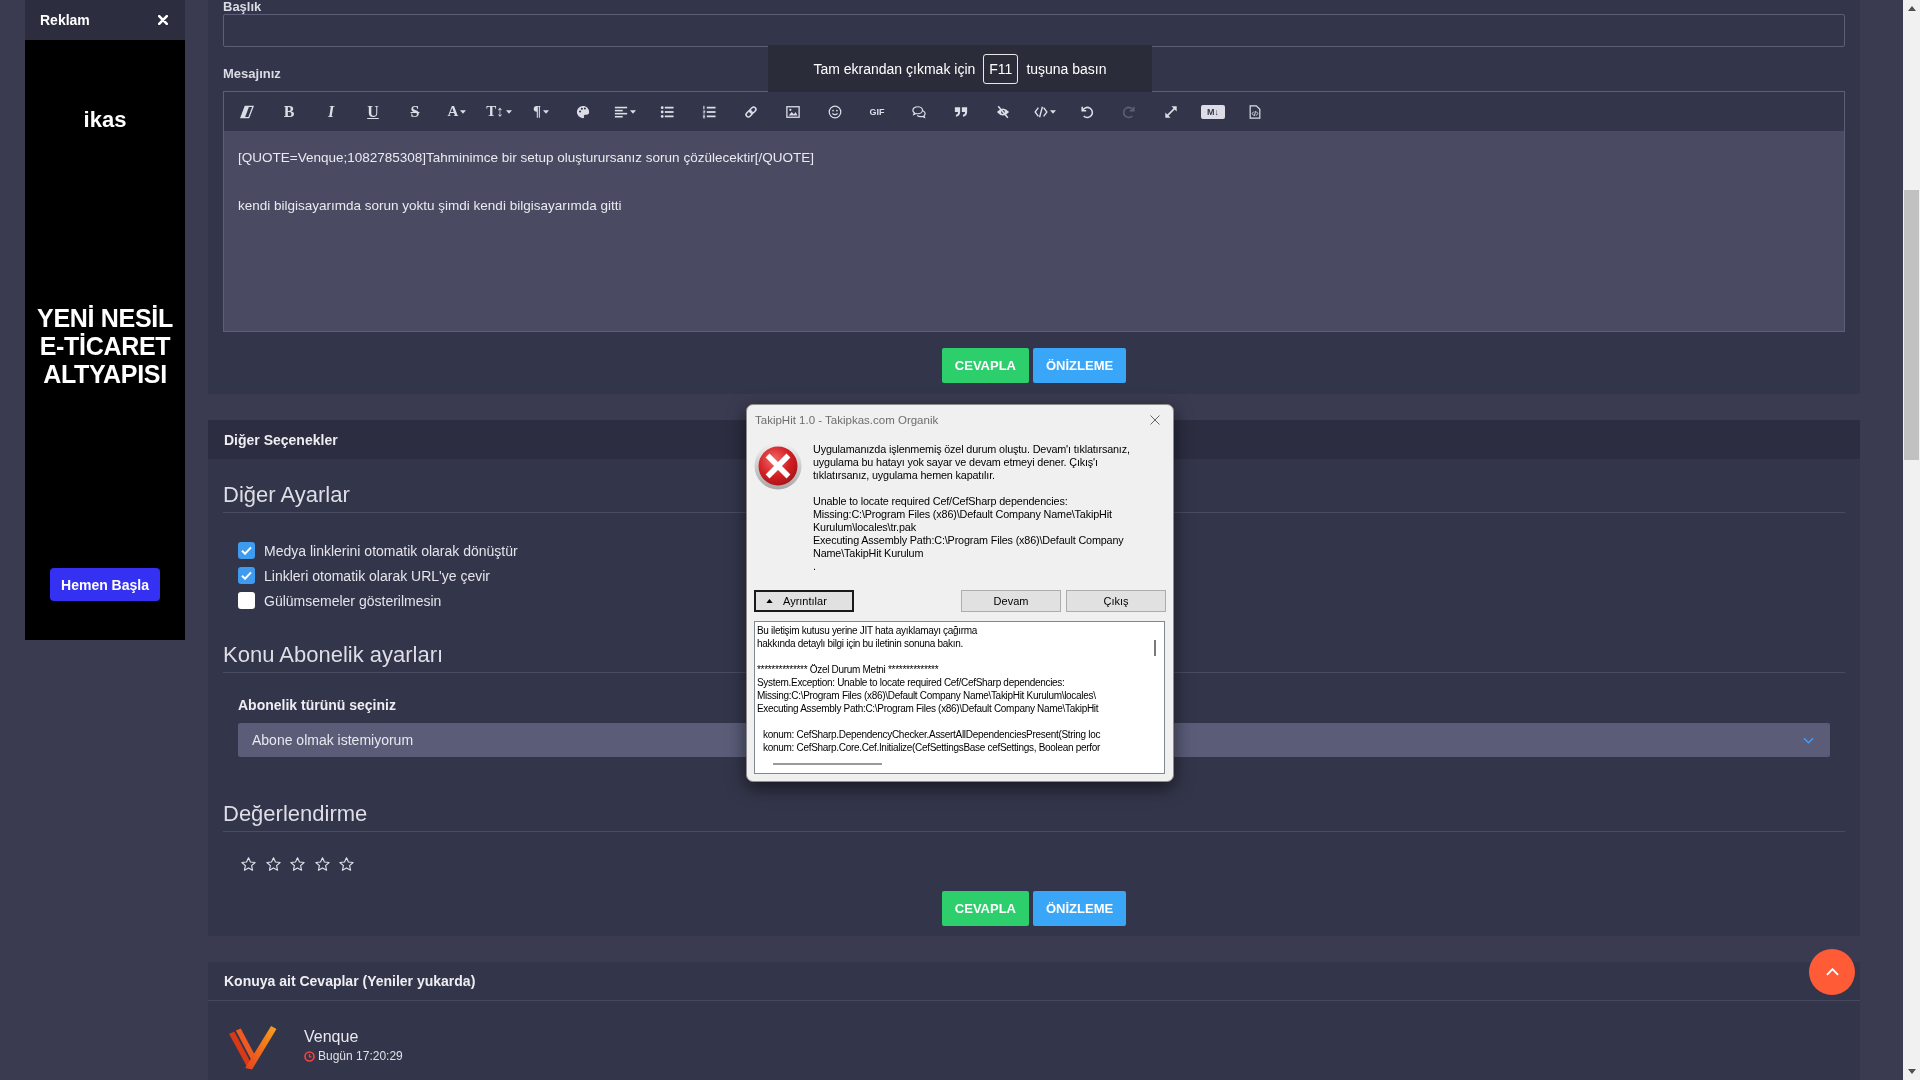  Describe the element at coordinates (969, 534) in the screenshot. I see `error-message: Unable to locate required Cef/CefSharp dependencies: Missing:C:\Program Files (x86)\Default Company Name\TakipHit Kurulum\locales\tr.pak Executing Assembly Path:C:\Program Files (x86)\Default Company Name\TakipHit Kurulum .` at that location.